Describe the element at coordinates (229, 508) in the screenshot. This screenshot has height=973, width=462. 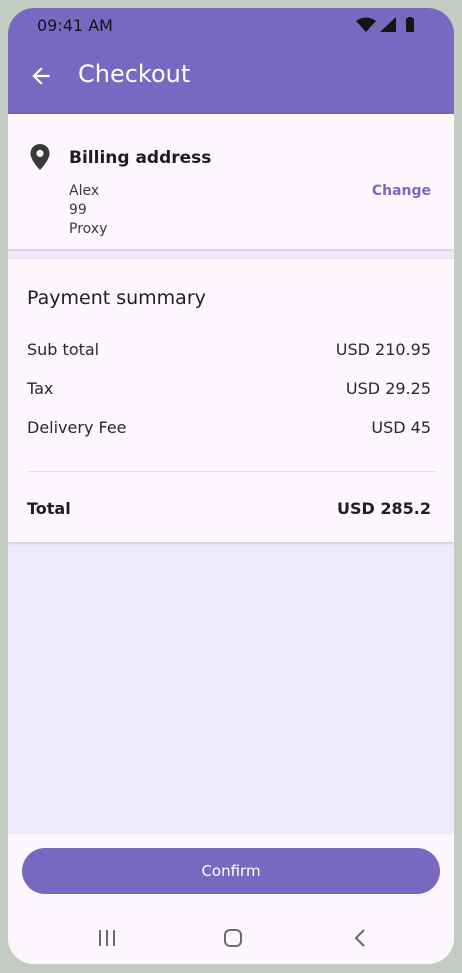
I see `summary-total-row: Total USD 285.2` at that location.